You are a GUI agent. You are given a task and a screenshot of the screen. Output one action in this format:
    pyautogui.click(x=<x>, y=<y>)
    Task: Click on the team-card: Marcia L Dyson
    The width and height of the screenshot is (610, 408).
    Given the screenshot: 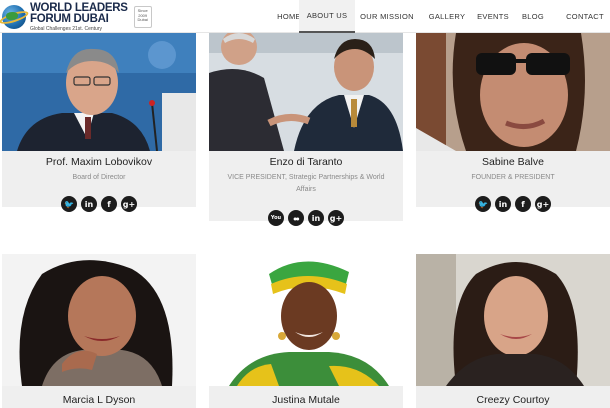 What is the action you would take?
    pyautogui.click(x=99, y=331)
    